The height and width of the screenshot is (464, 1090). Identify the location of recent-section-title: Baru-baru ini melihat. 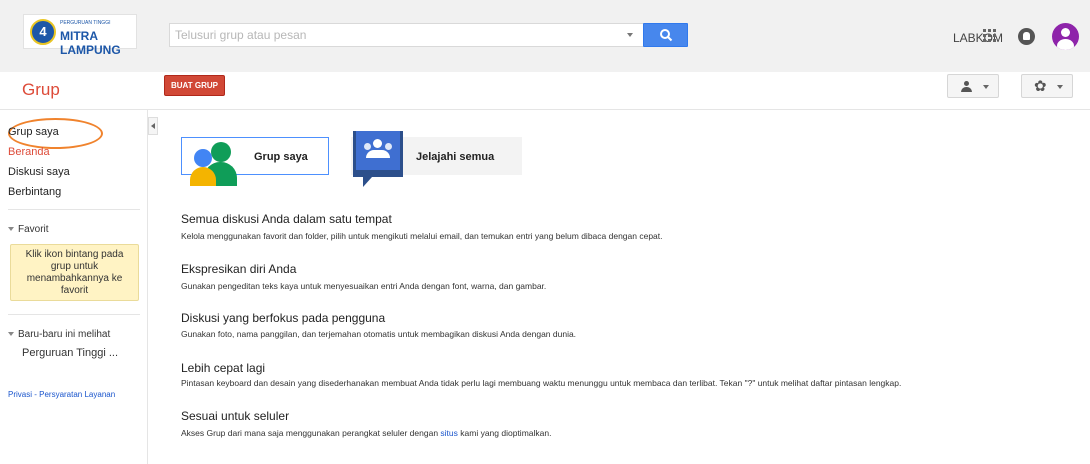
(59, 334).